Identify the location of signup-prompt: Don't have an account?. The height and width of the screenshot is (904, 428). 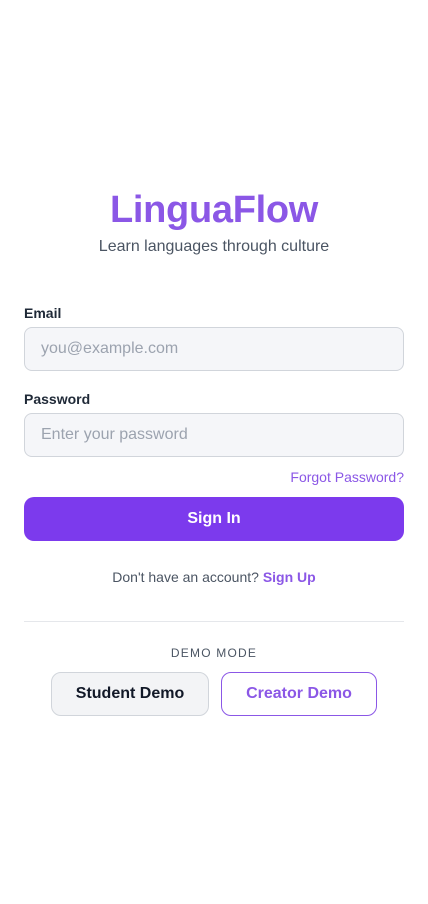
(187, 577).